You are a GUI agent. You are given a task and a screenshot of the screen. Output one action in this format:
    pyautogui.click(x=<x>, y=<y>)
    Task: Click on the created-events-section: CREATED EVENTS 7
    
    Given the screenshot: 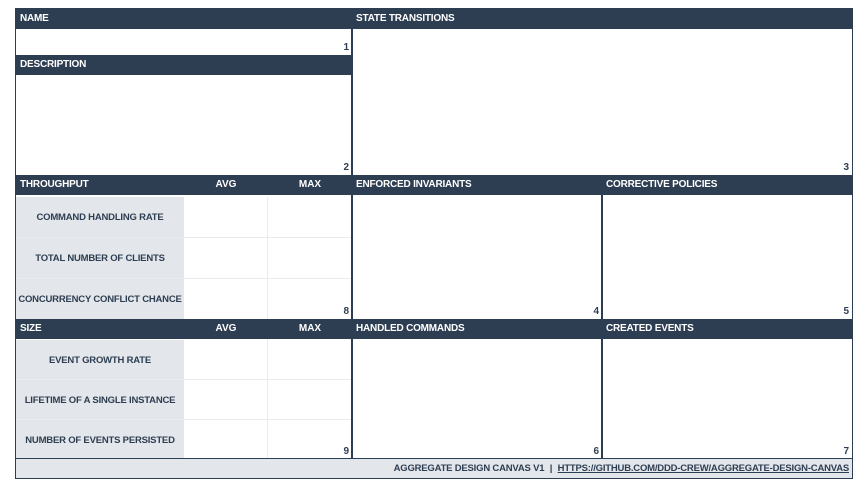 What is the action you would take?
    pyautogui.click(x=727, y=389)
    